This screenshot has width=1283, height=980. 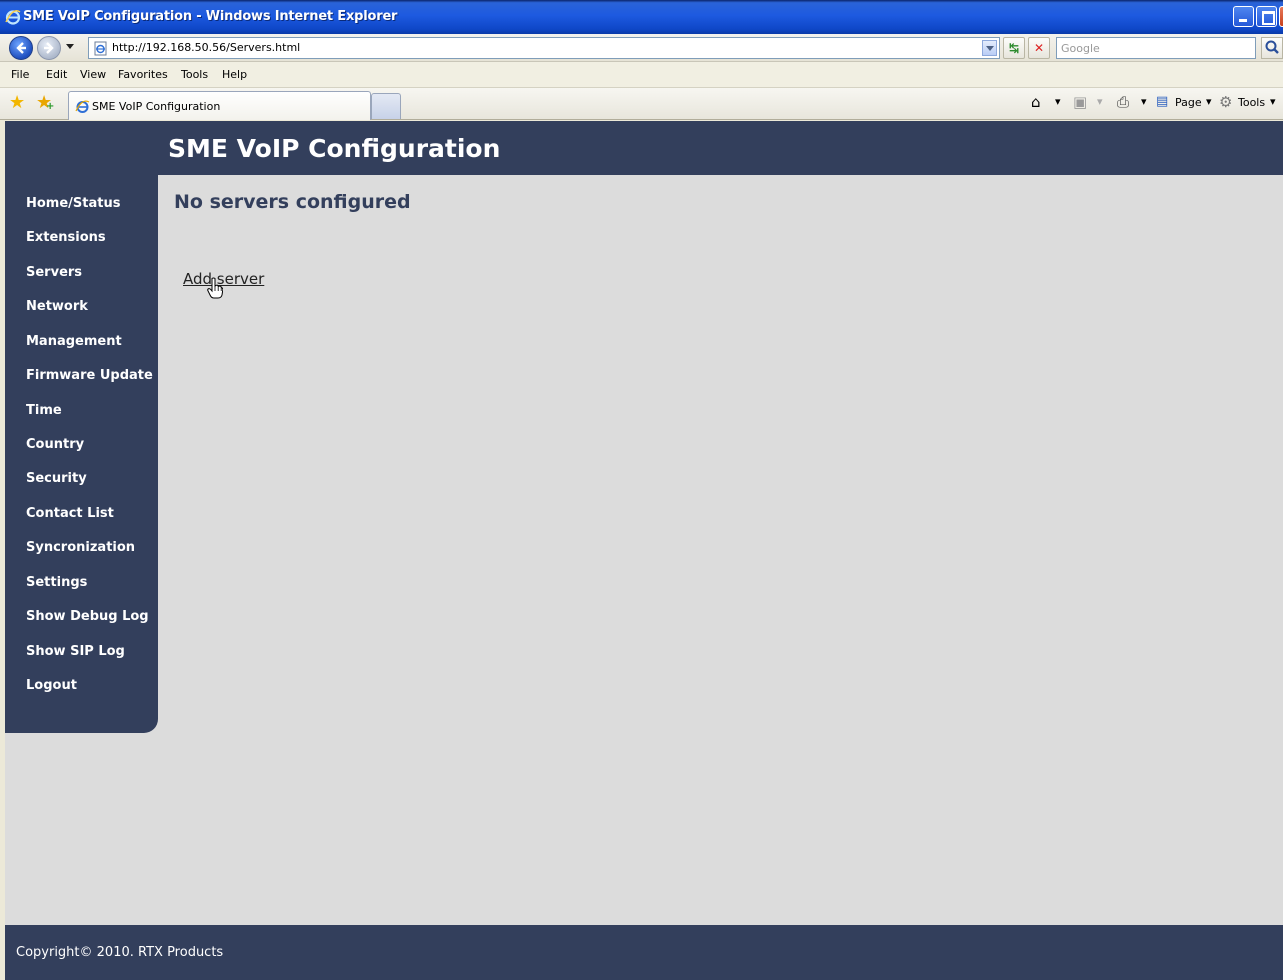 What do you see at coordinates (1209, 101) in the screenshot?
I see `page-dropdown-icon: ▾` at bounding box center [1209, 101].